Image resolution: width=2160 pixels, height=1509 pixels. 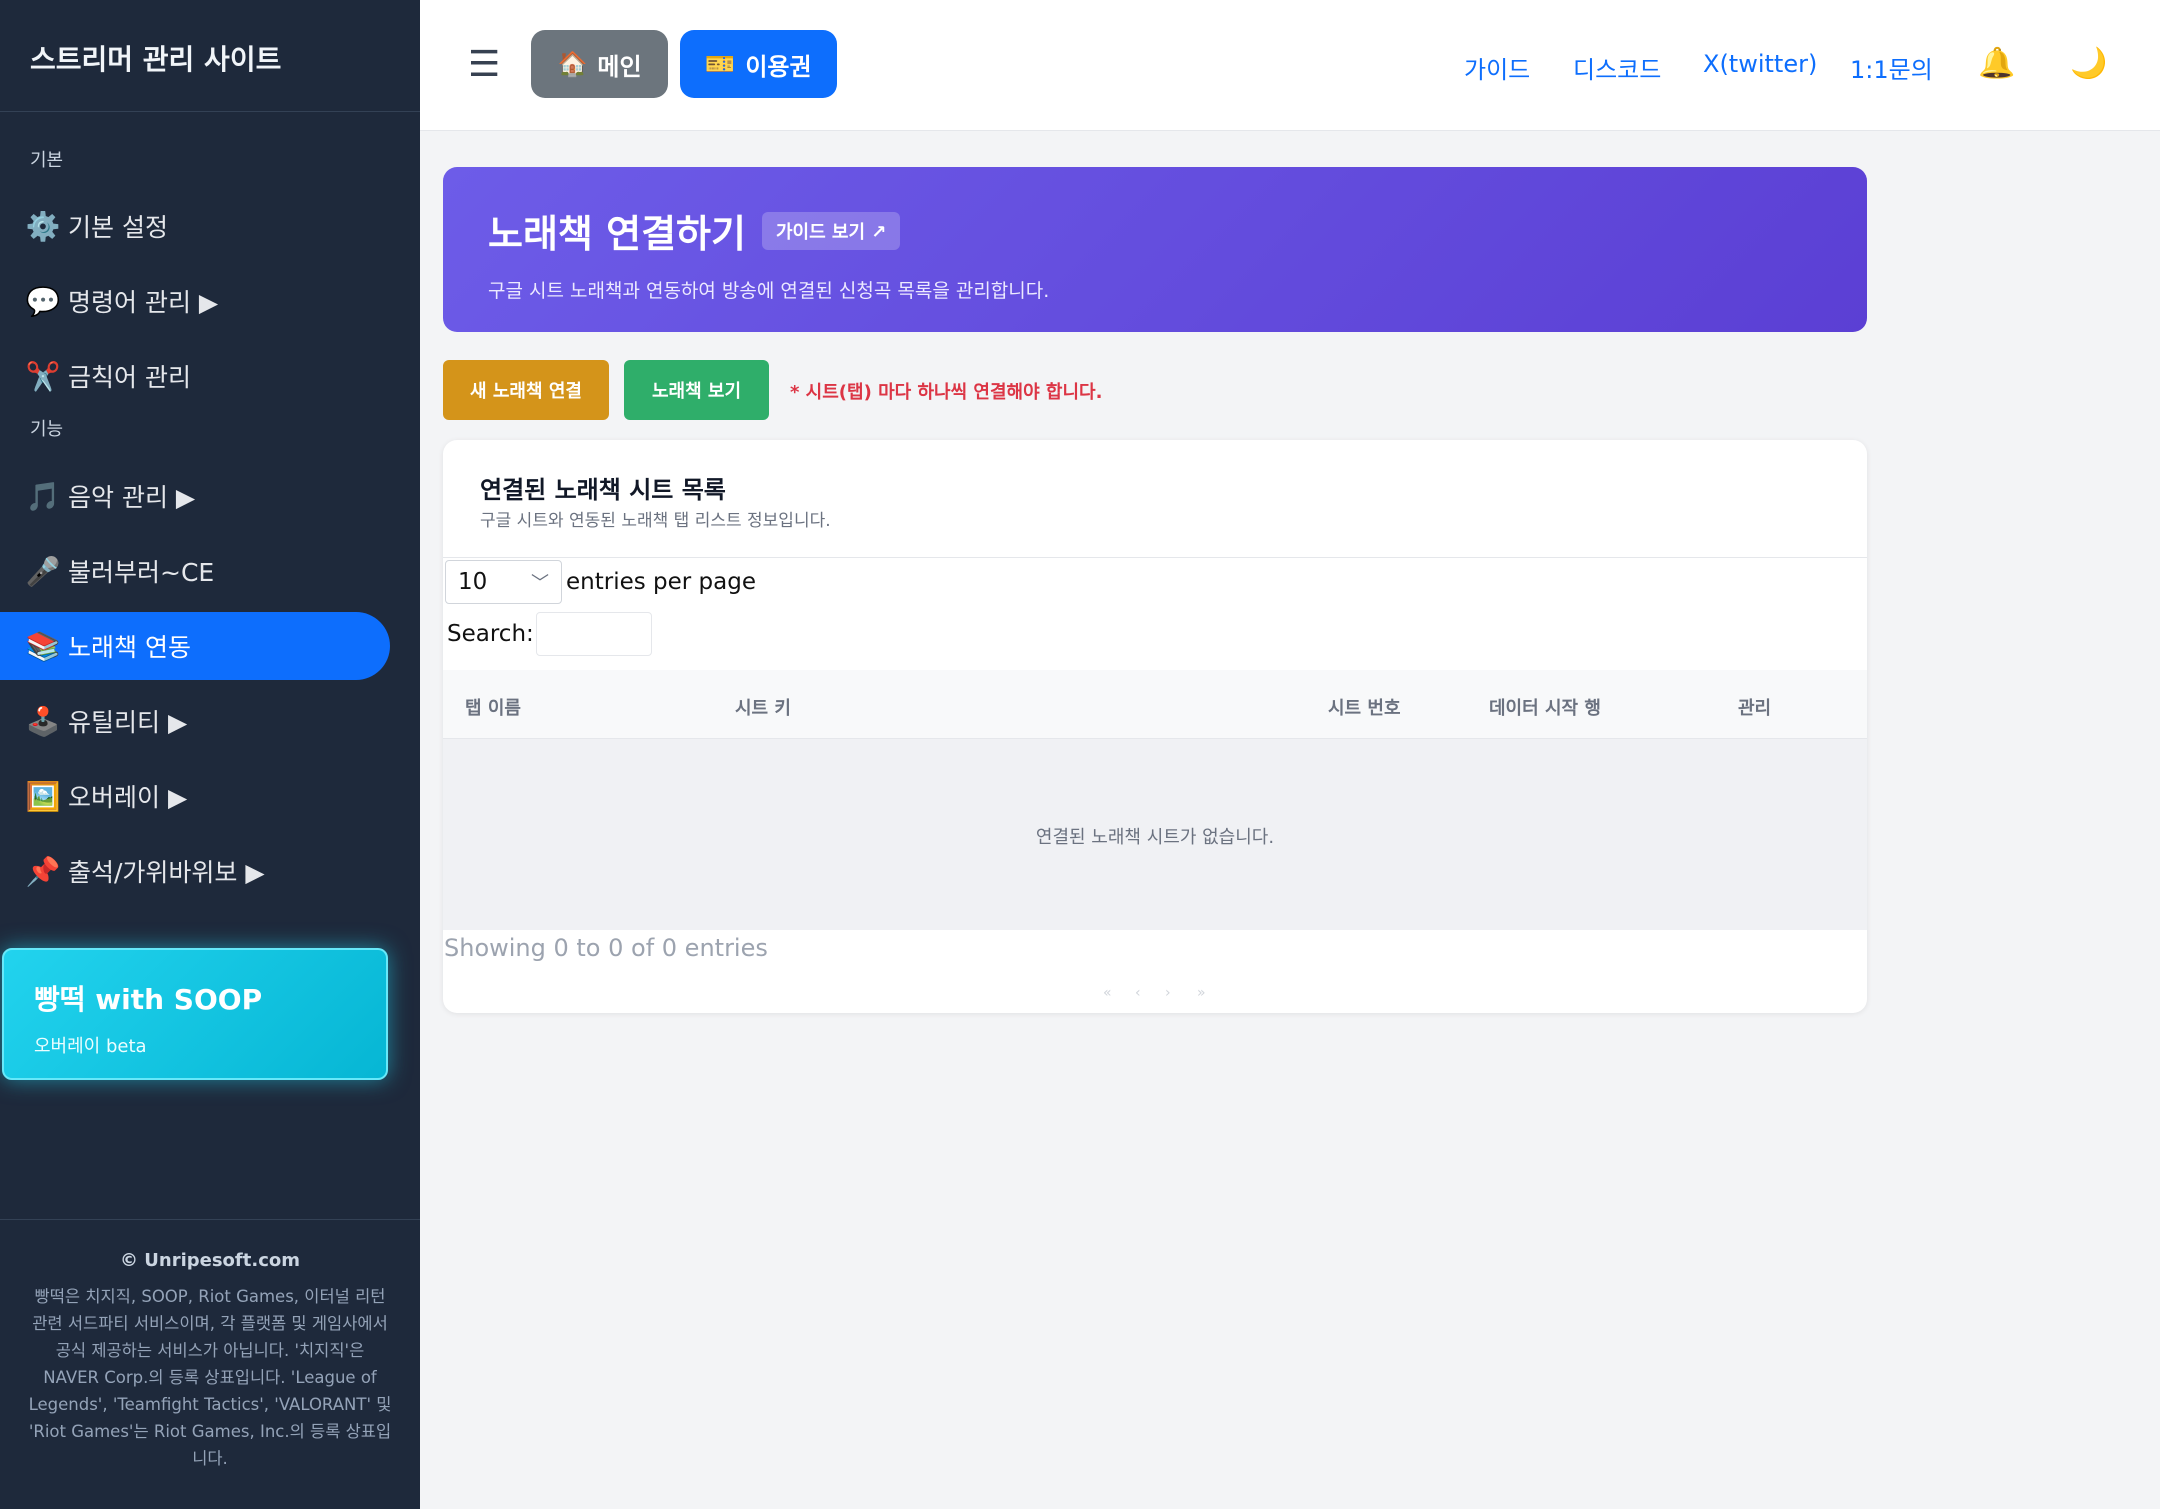 I want to click on sidebar-item-commands: 💬 명령어 관리 ▶, so click(x=195, y=301).